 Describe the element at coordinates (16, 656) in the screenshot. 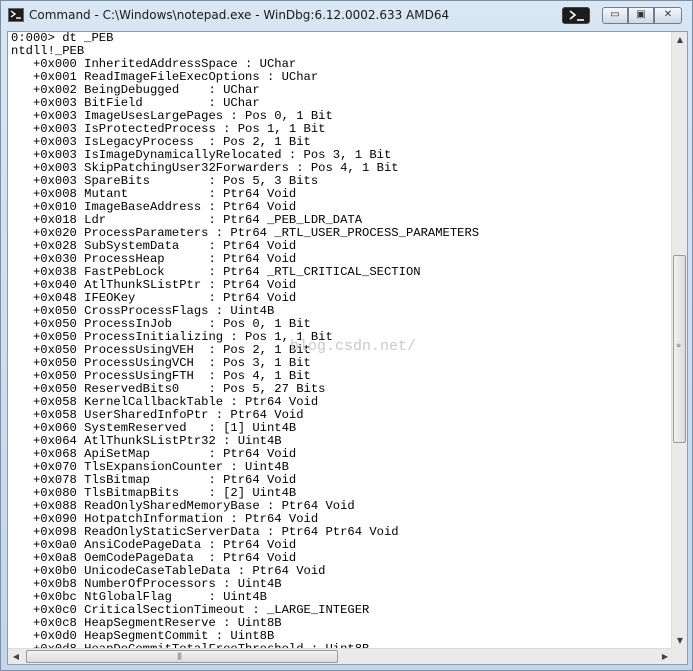

I see `scroll-left-arrow-icon: ◀` at that location.